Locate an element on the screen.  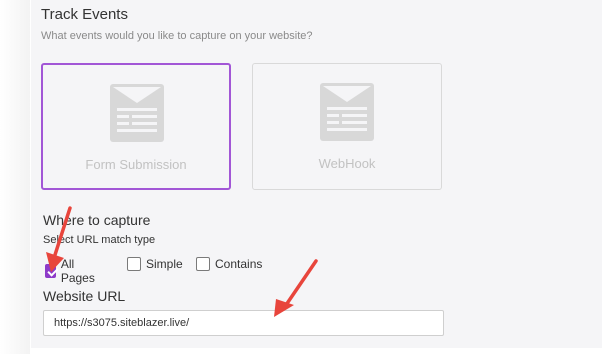
option-label: Contains is located at coordinates (239, 264).